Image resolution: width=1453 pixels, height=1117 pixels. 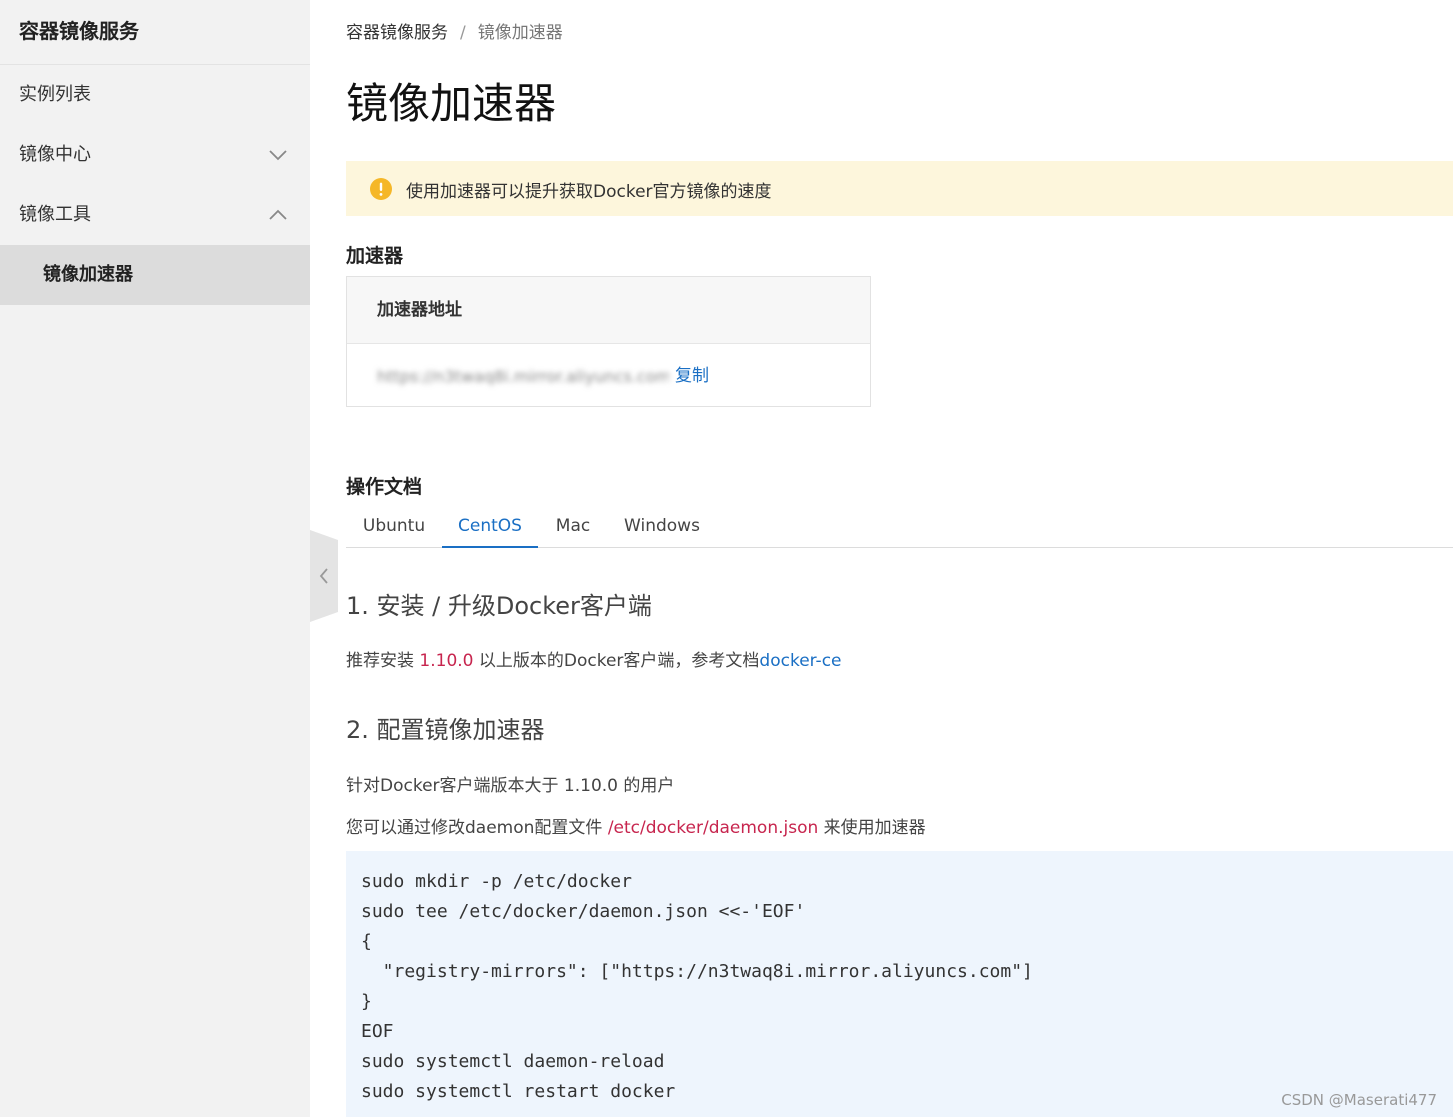 I want to click on config-path: /etc/docker/daemon.json, so click(x=713, y=828).